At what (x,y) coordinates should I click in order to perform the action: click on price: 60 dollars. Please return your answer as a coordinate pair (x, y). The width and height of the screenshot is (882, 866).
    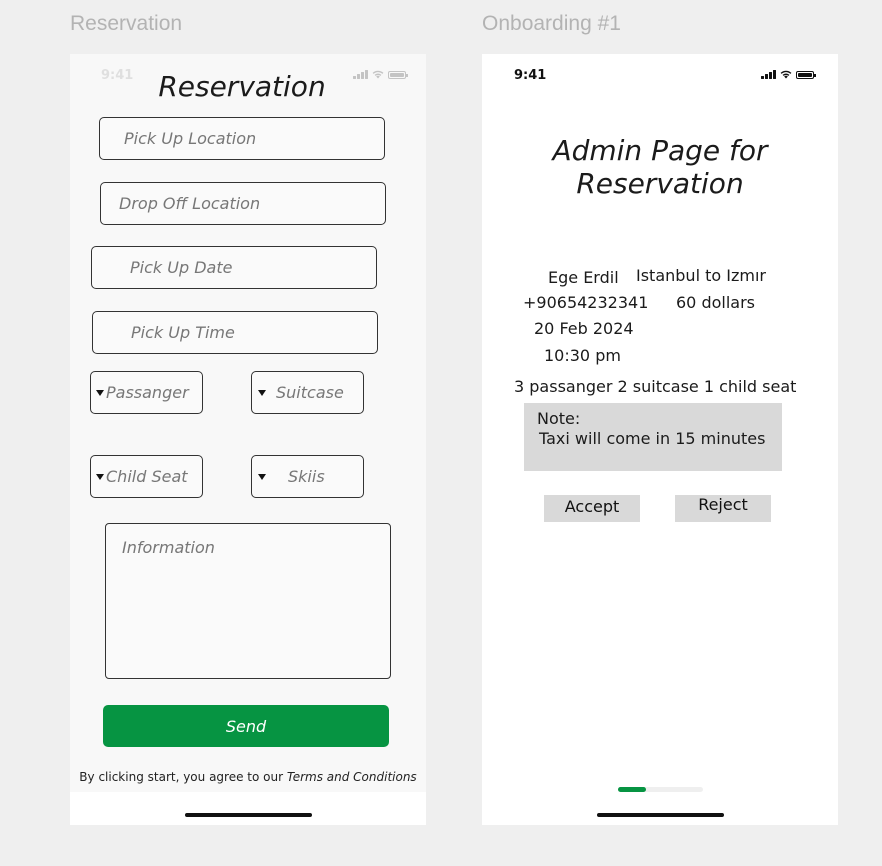
    Looking at the image, I should click on (715, 302).